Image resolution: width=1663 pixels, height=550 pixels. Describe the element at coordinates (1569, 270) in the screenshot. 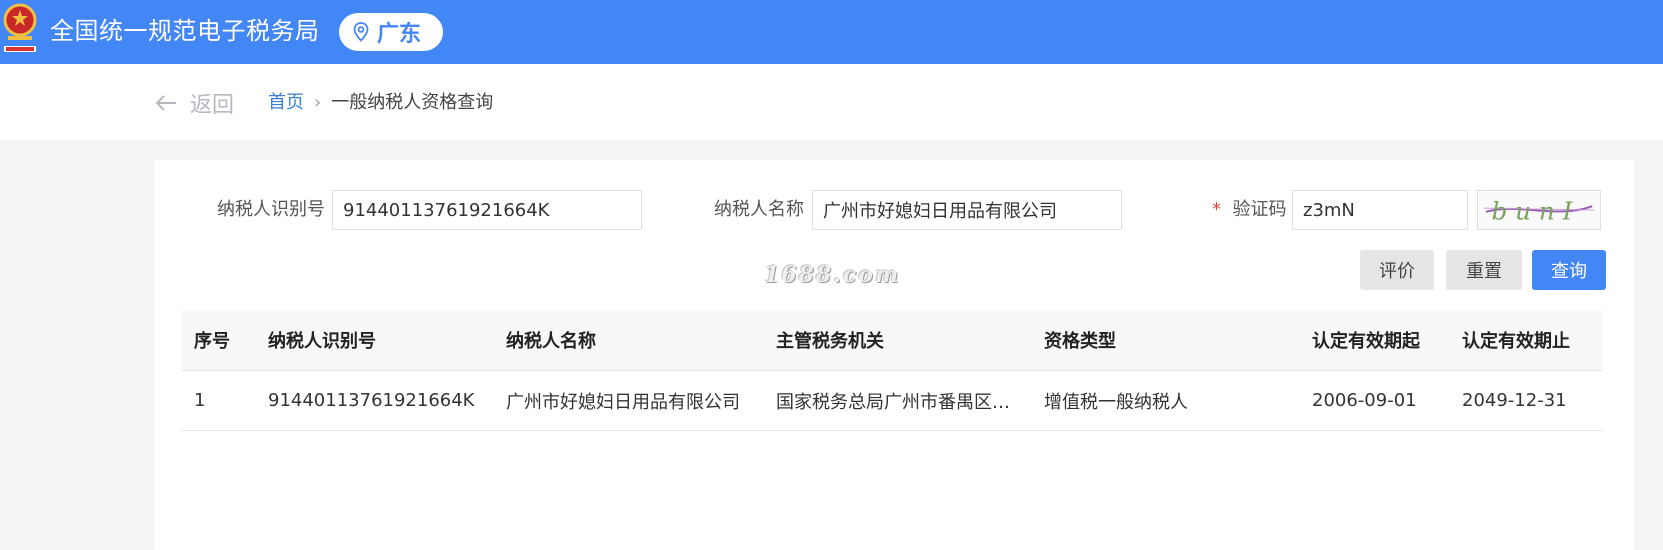

I see `query-button: 查询` at that location.